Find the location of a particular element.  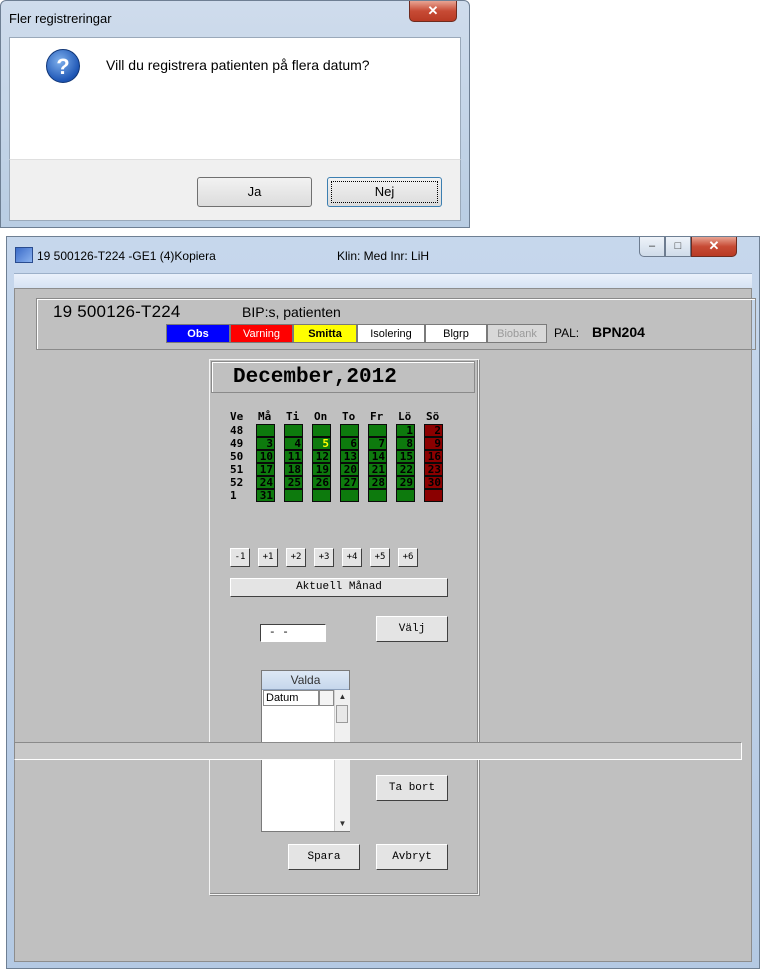

day-cell: 2 is located at coordinates (433, 430).